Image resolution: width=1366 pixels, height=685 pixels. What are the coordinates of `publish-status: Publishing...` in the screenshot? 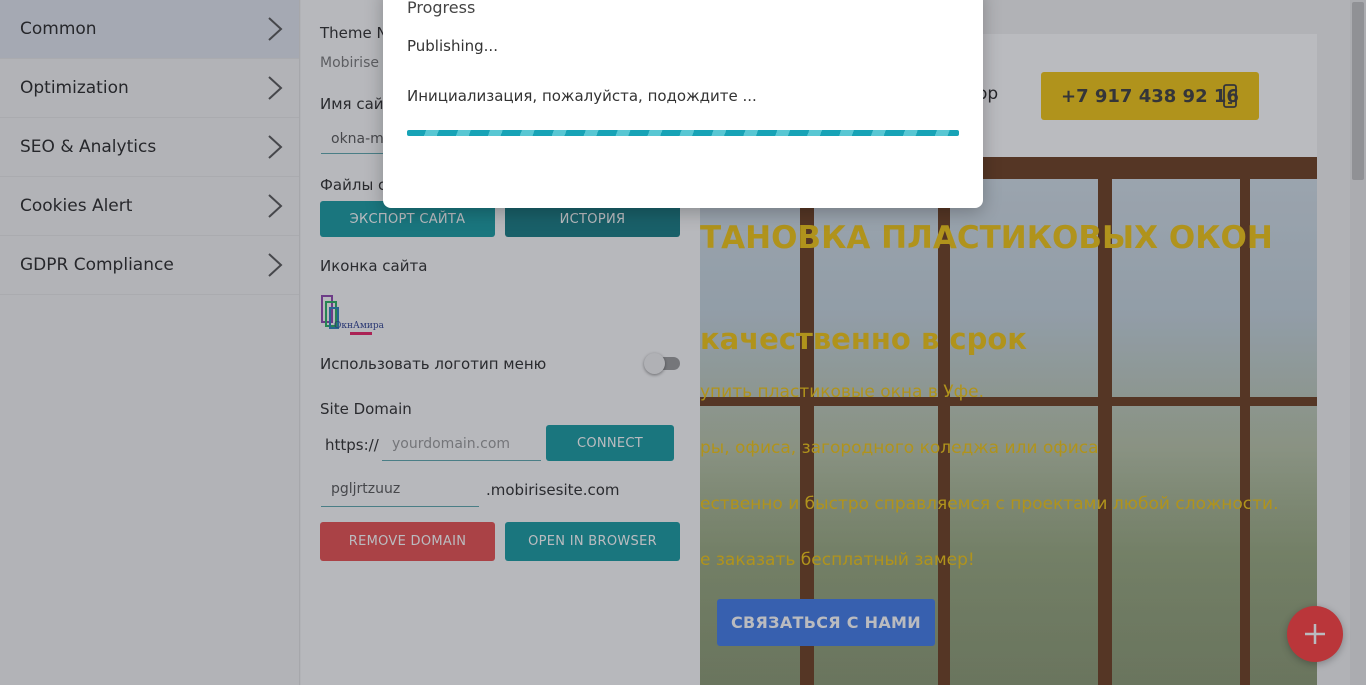 It's located at (452, 46).